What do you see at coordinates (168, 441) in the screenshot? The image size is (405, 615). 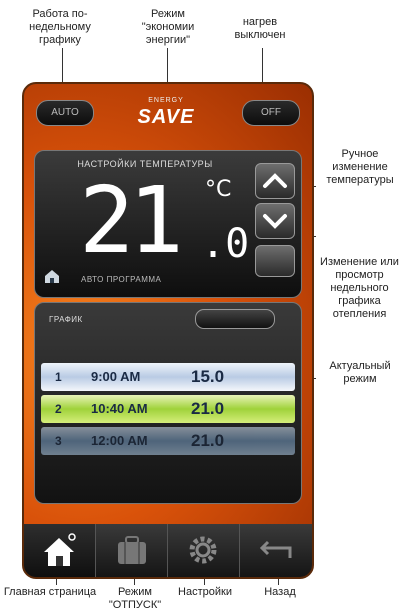 I see `schedule-row: 3 12:00 AM 21.0` at bounding box center [168, 441].